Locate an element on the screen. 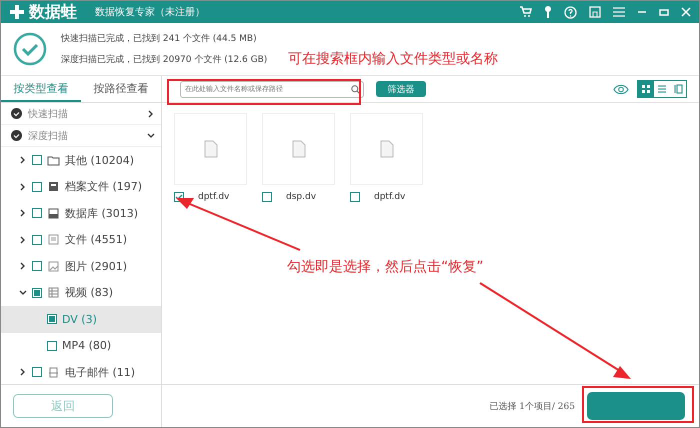 The image size is (700, 428). file-name: dsp.dv is located at coordinates (301, 197).